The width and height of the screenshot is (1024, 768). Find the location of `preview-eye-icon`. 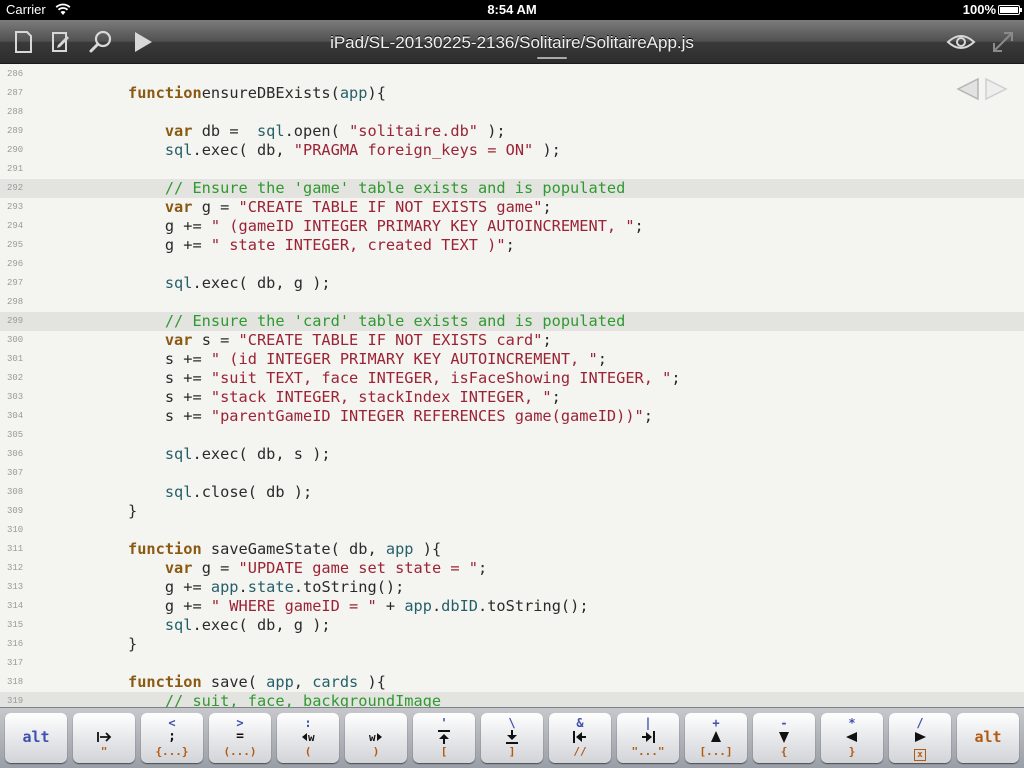

preview-eye-icon is located at coordinates (961, 42).